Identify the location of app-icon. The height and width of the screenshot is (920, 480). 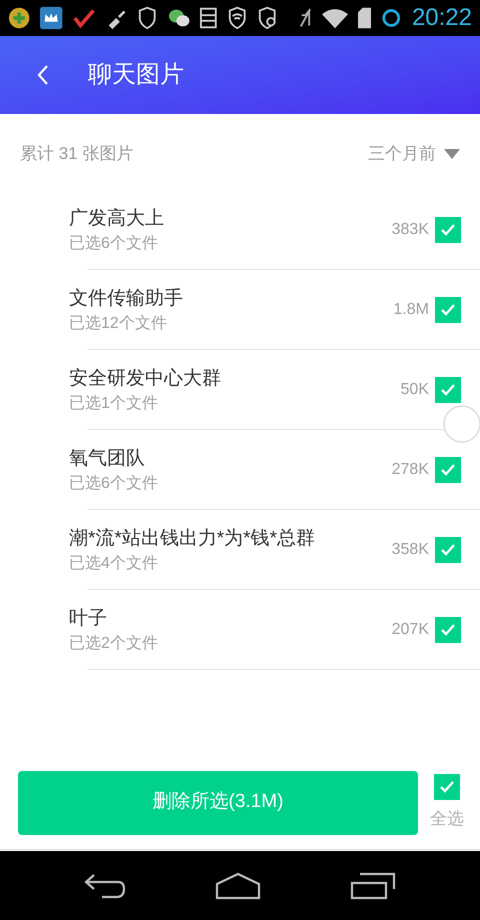
(19, 18).